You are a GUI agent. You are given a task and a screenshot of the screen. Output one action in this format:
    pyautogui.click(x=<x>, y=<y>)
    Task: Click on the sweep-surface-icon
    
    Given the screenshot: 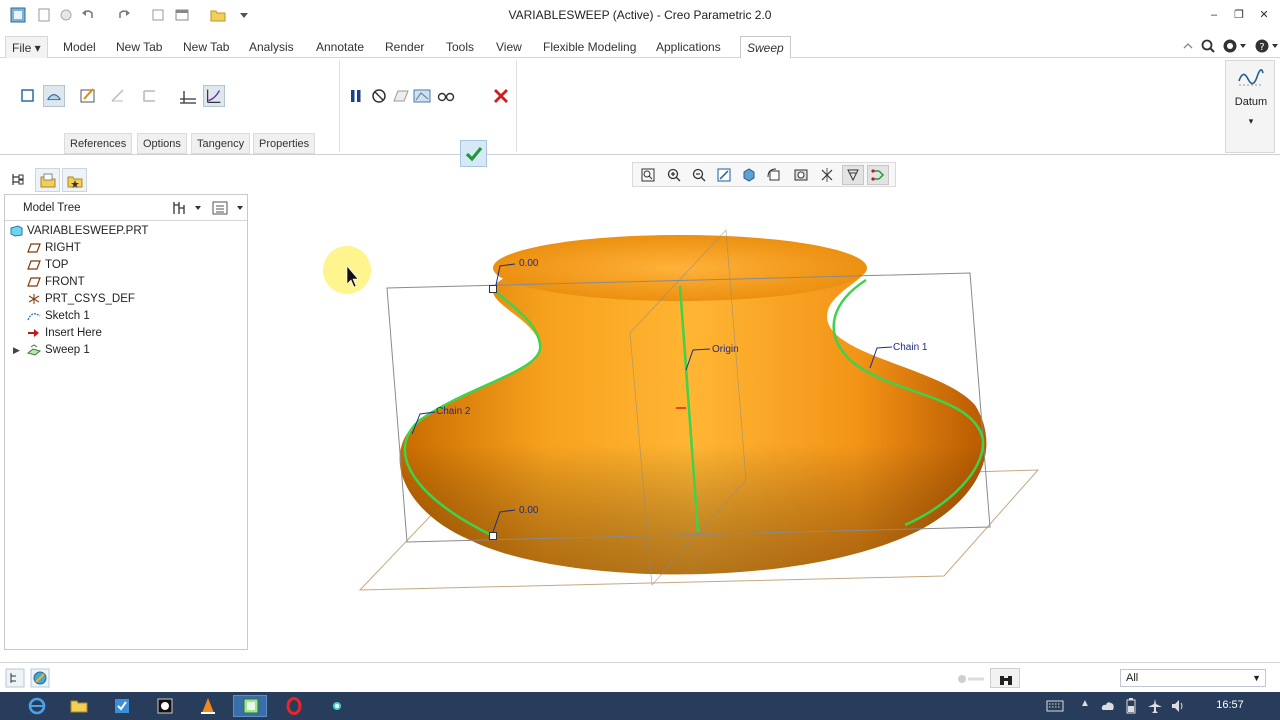 What is the action you would take?
    pyautogui.click(x=54, y=96)
    